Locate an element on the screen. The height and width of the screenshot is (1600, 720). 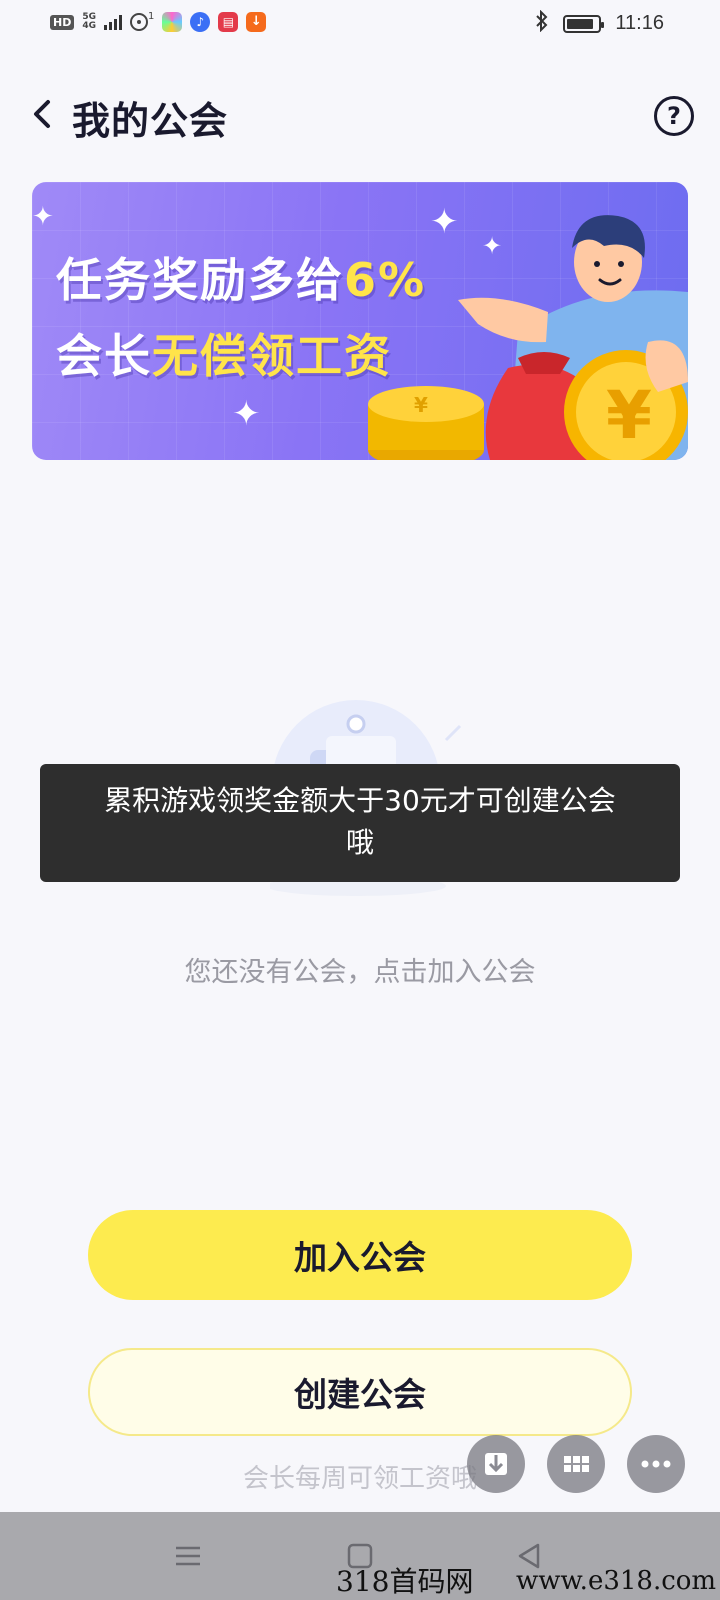
signal-icon is located at coordinates (113, 22).